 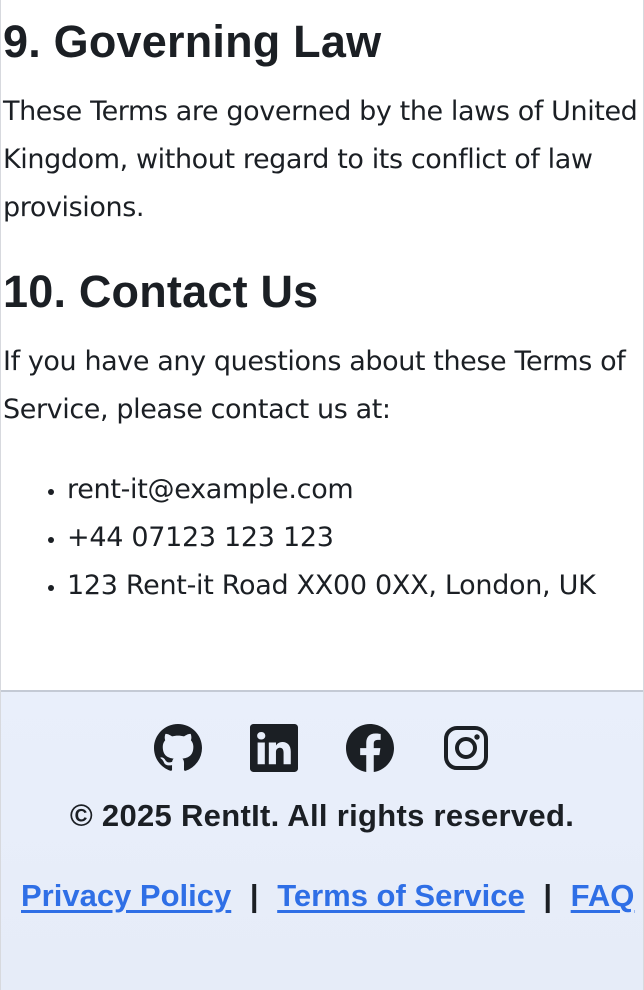 What do you see at coordinates (401, 895) in the screenshot?
I see `terms-of-service-link: Terms of Service` at bounding box center [401, 895].